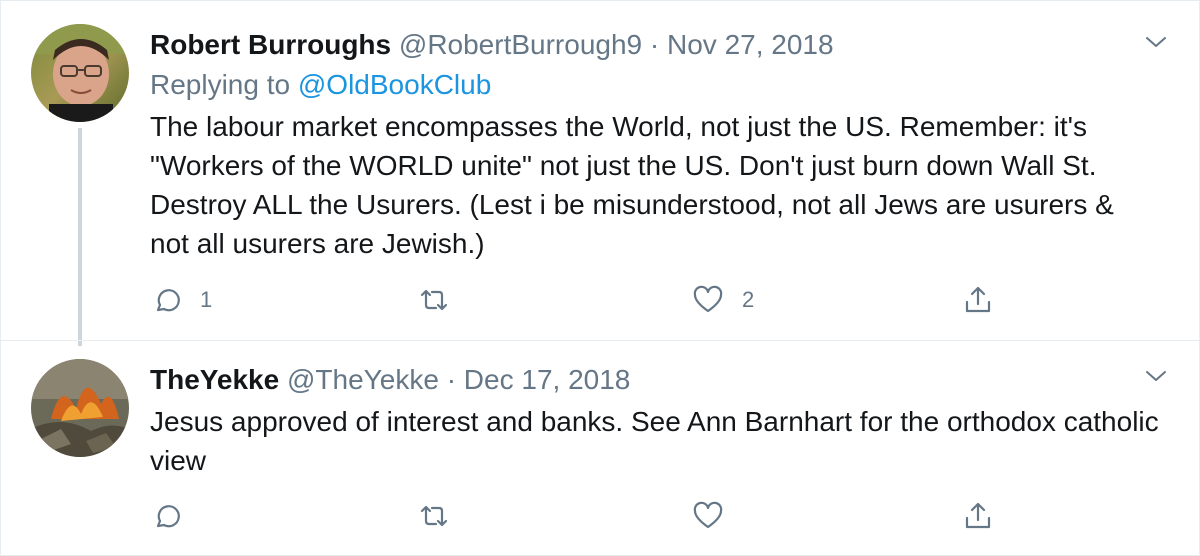 The width and height of the screenshot is (1200, 556). What do you see at coordinates (80, 237) in the screenshot?
I see `thread-connector-line` at bounding box center [80, 237].